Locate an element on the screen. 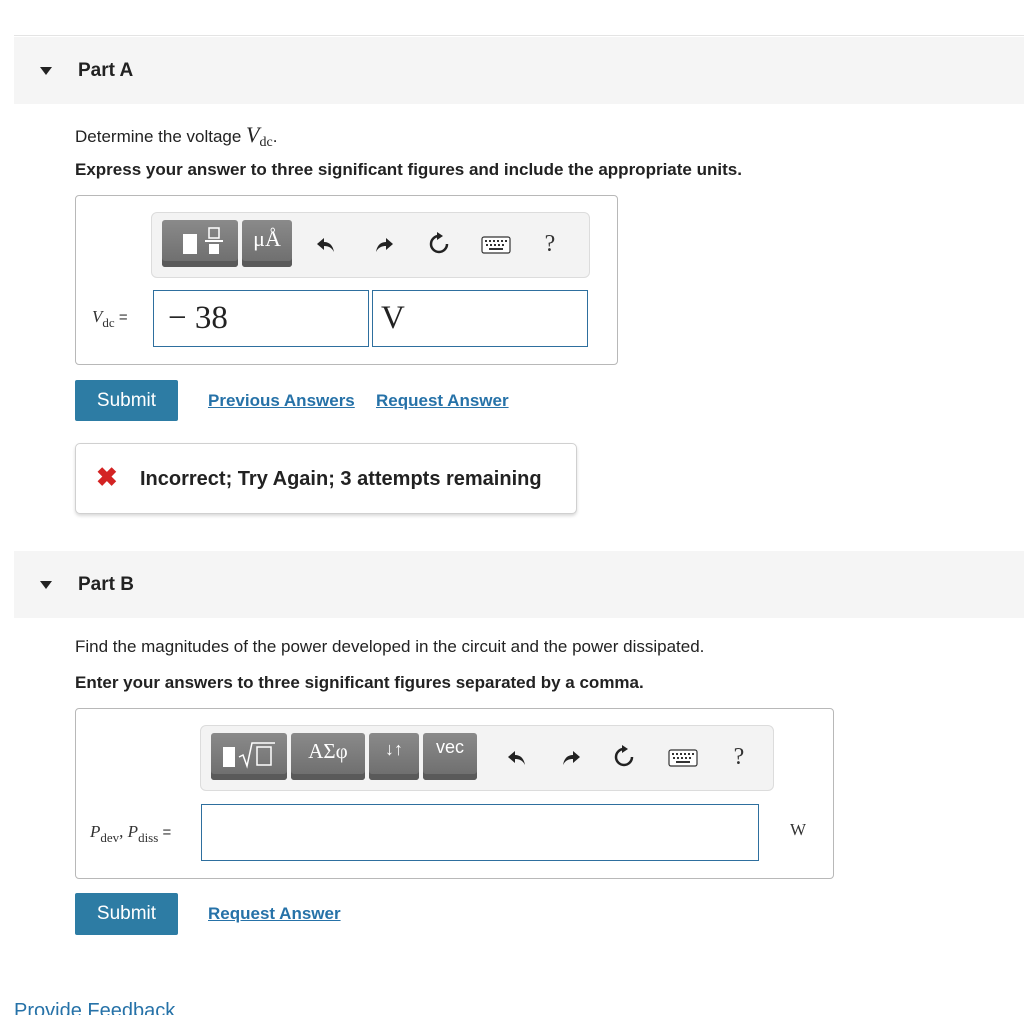 This screenshot has height=1015, width=1024. part-b-header: Part B is located at coordinates (519, 584).